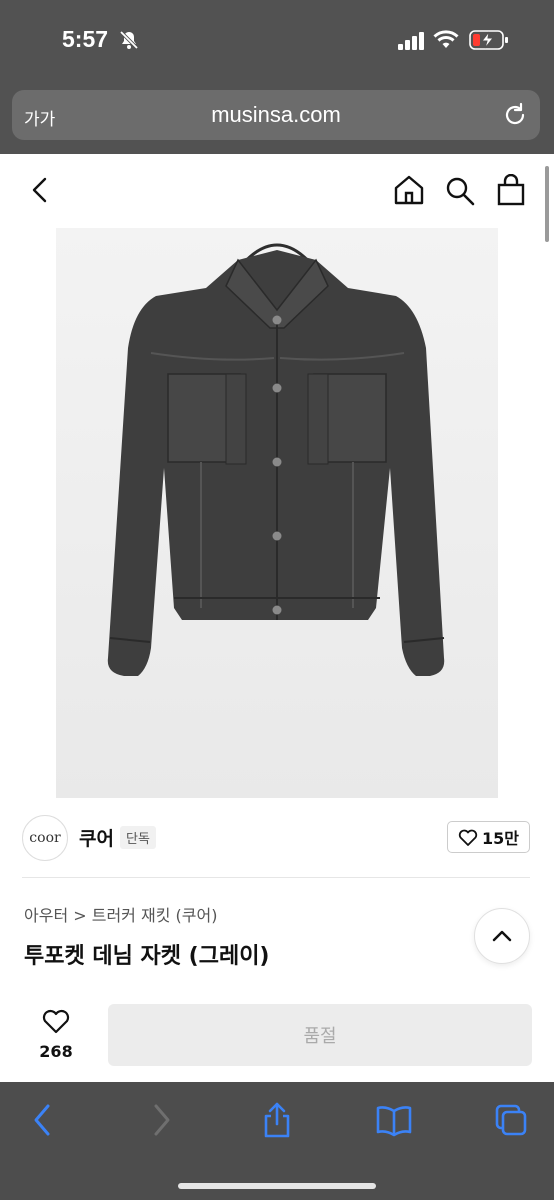 The height and width of the screenshot is (1200, 554). Describe the element at coordinates (120, 914) in the screenshot. I see `breadcrumb: 아우터 > 트러커 재킷 (쿠어)` at that location.